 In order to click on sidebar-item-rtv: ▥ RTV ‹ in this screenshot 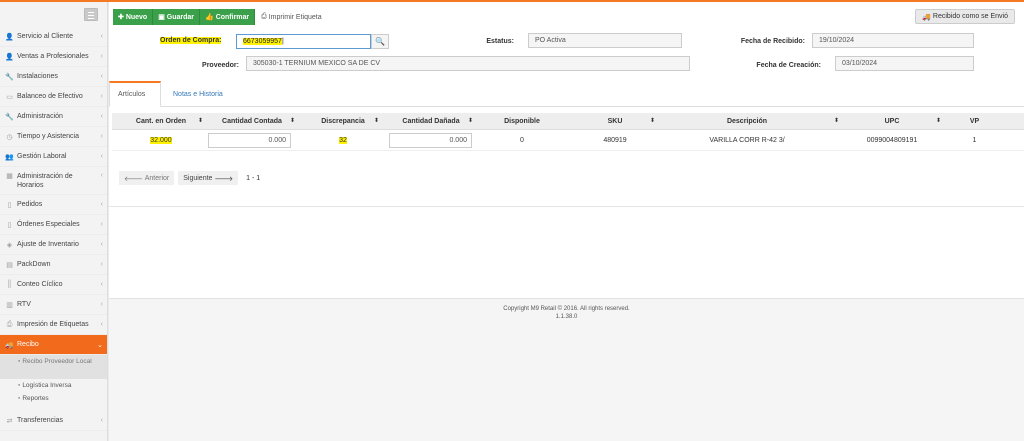, I will do `click(53, 305)`.